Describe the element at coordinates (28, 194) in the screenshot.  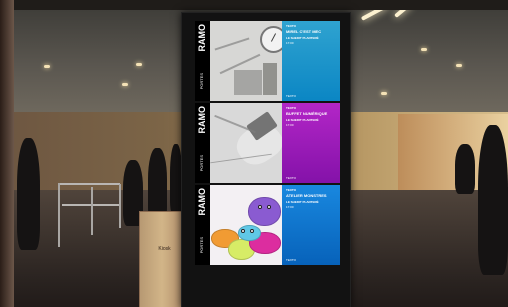
I see `person-left` at that location.